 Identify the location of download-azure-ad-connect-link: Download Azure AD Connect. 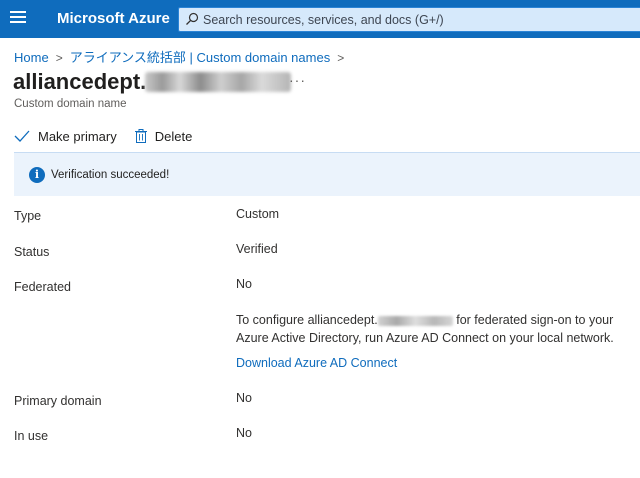
(316, 363).